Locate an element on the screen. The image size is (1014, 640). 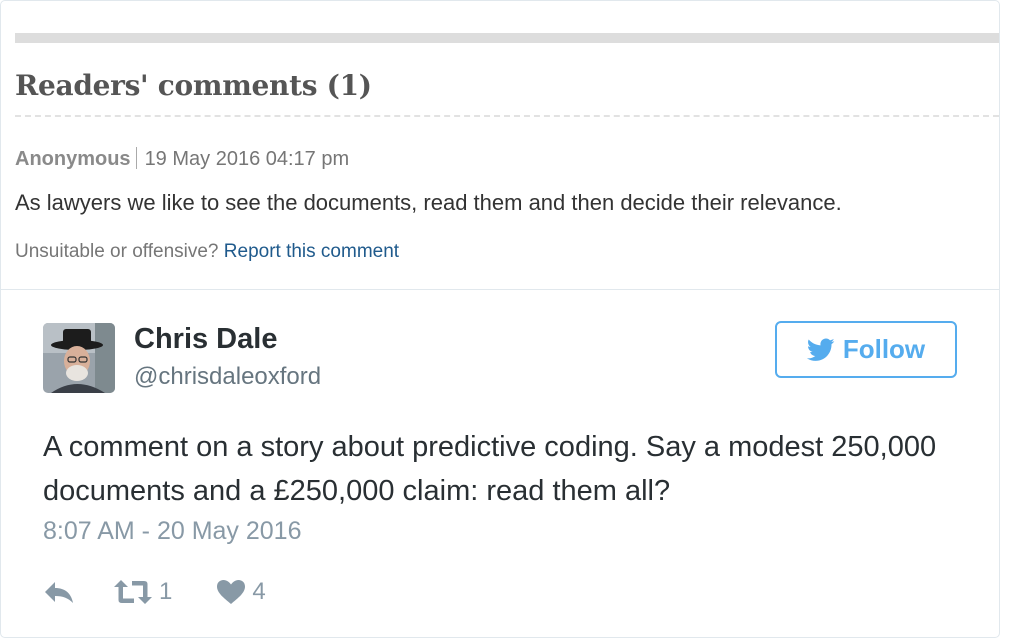
tweet-user-handle: @chrisdaleoxford is located at coordinates (227, 377).